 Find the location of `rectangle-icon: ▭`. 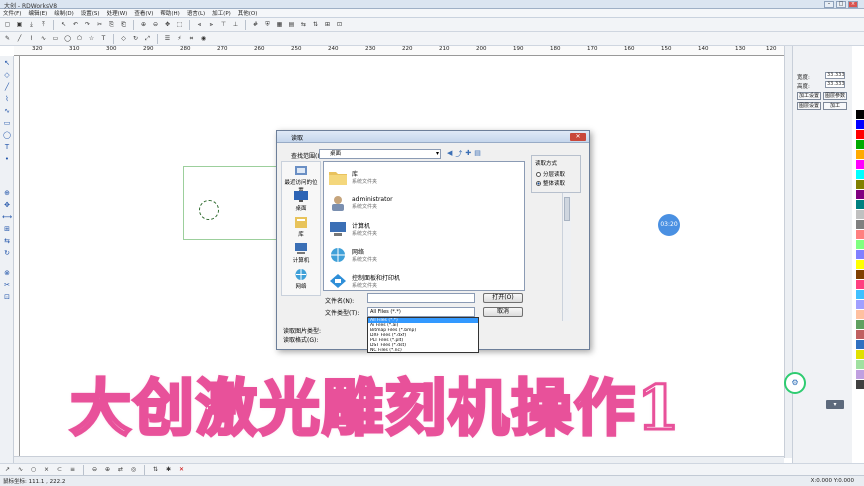

rectangle-icon: ▭ is located at coordinates (55, 38).